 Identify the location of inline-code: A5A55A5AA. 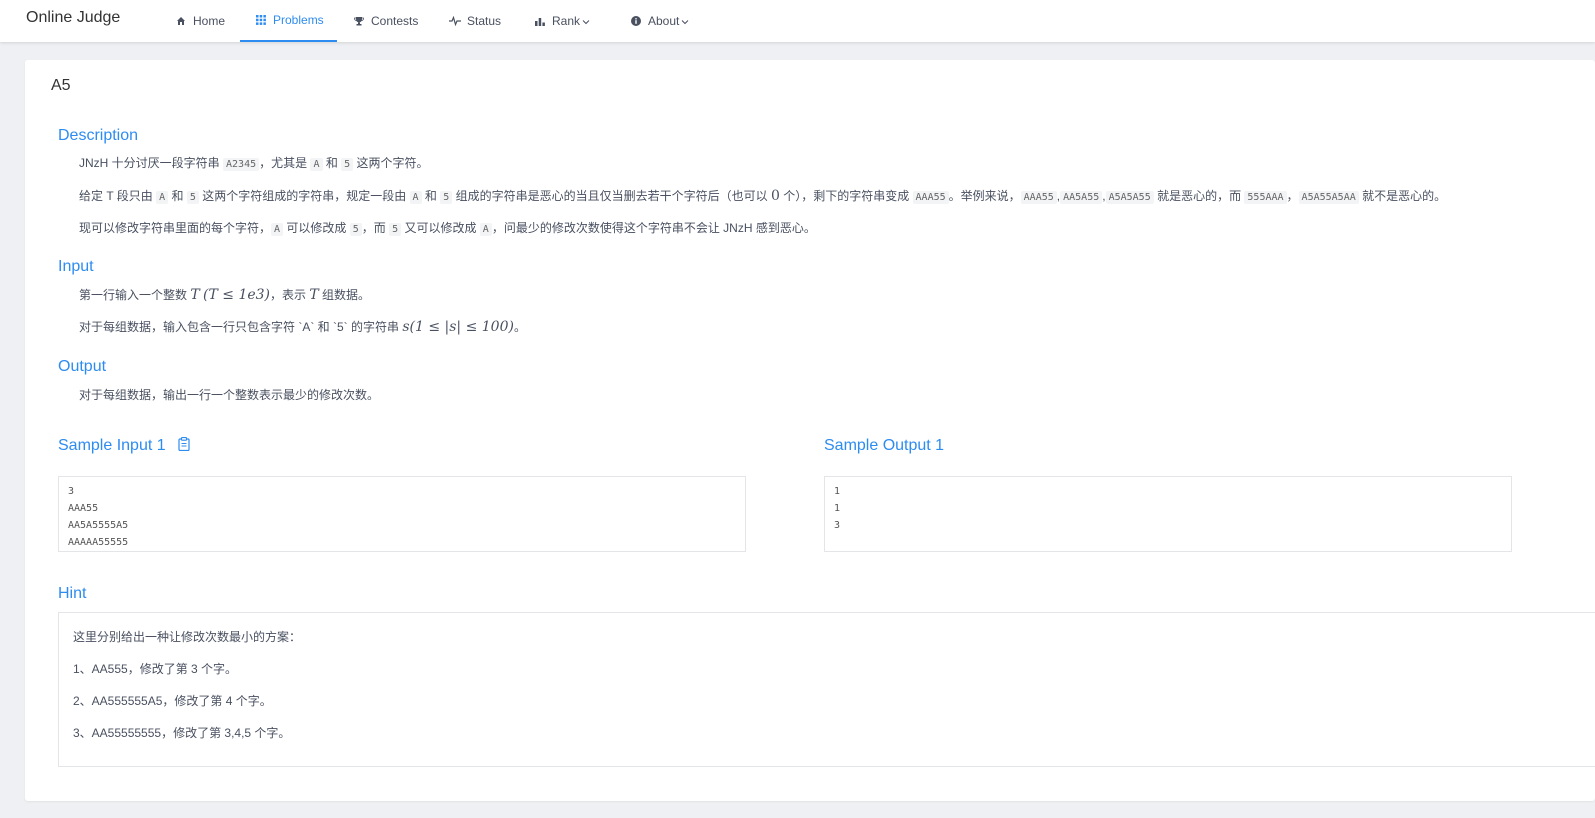
(1328, 197).